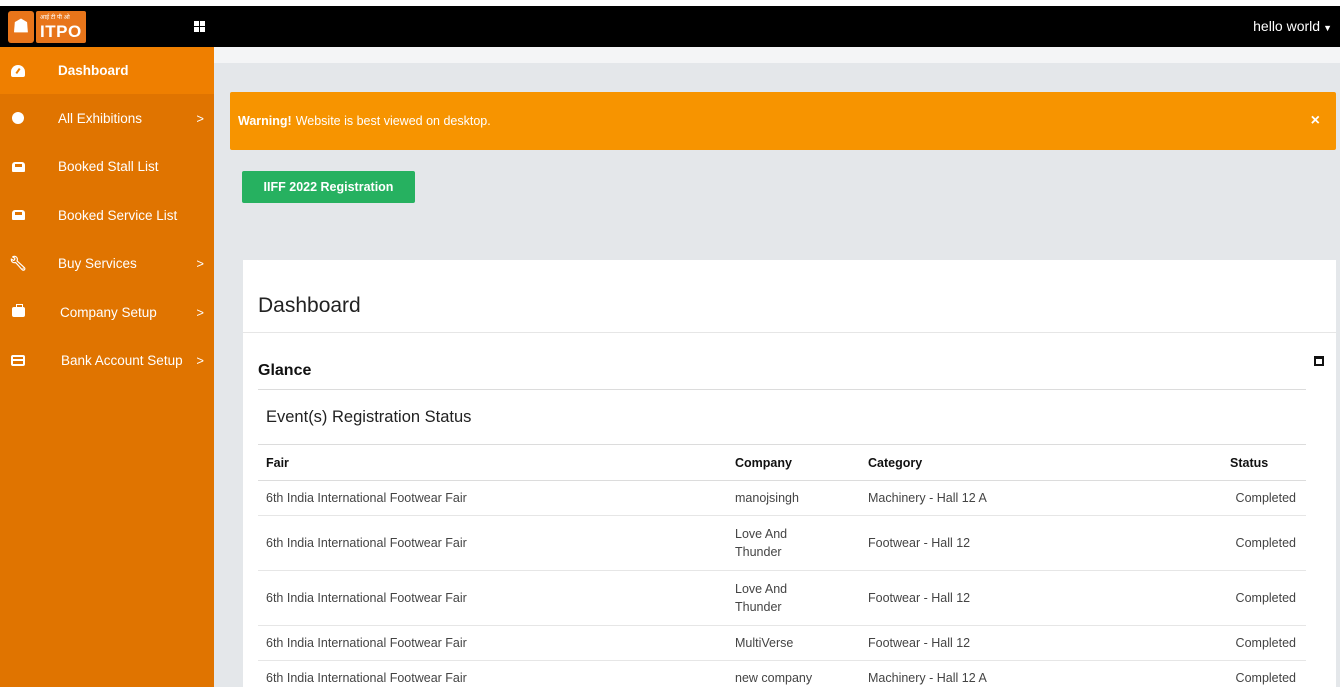 This screenshot has width=1340, height=687. What do you see at coordinates (1261, 462) in the screenshot?
I see `column-header-status: Status` at bounding box center [1261, 462].